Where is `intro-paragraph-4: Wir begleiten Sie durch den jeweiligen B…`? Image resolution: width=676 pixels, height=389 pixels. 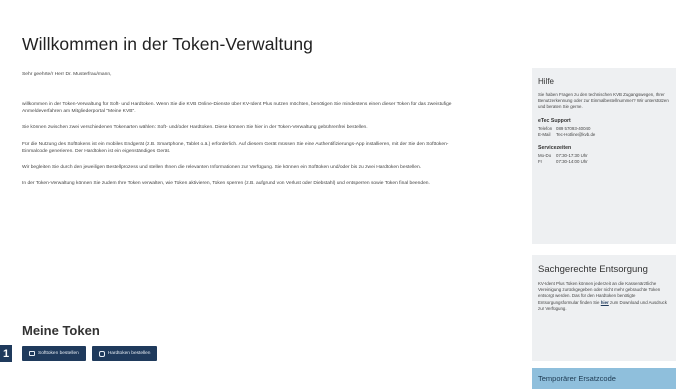
intro-paragraph-4: Wir begleiten Sie durch den jeweiligen B… is located at coordinates (222, 168).